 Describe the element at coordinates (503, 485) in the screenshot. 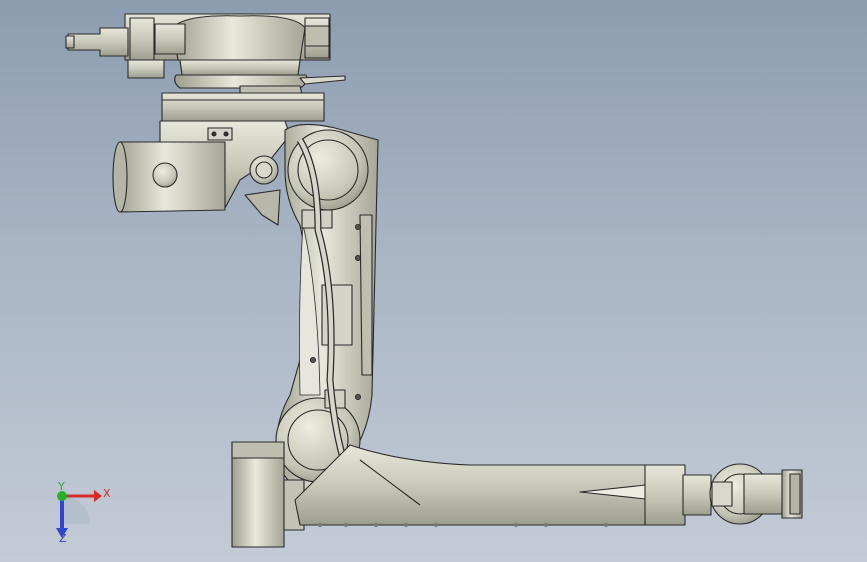

I see `forearm` at that location.